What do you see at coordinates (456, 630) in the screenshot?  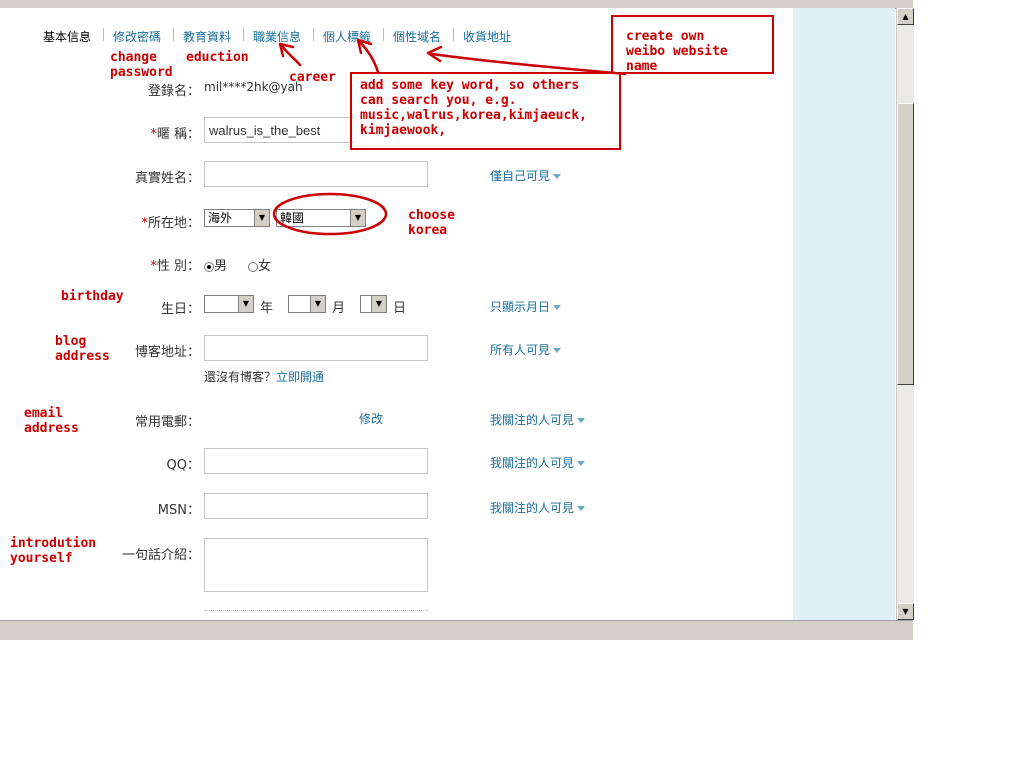 I see `horizontal-scrollbar` at bounding box center [456, 630].